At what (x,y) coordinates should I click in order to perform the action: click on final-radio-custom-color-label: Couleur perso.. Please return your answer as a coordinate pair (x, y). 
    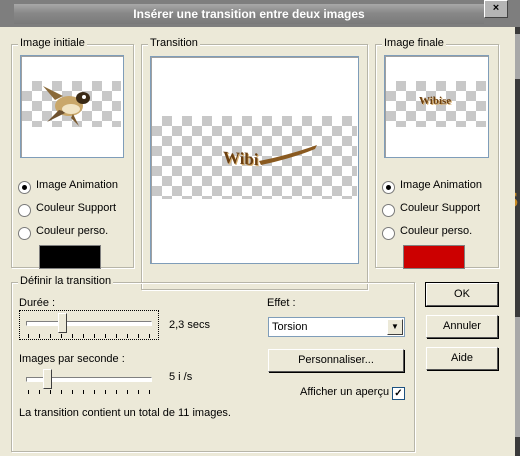
    Looking at the image, I should click on (436, 231).